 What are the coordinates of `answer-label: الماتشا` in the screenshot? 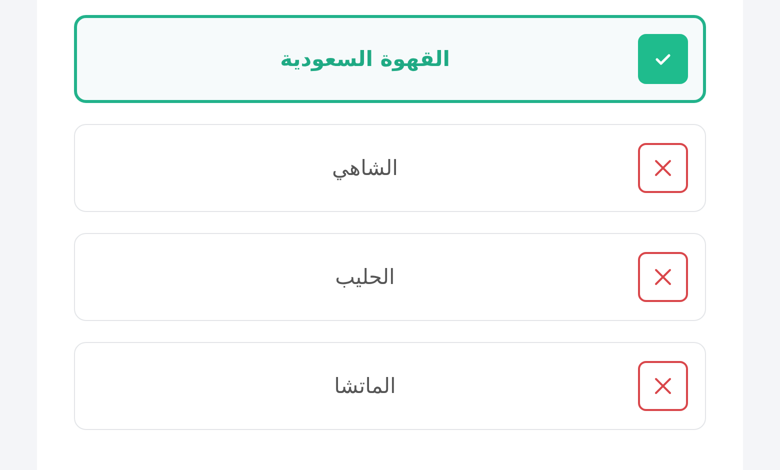 It's located at (365, 386).